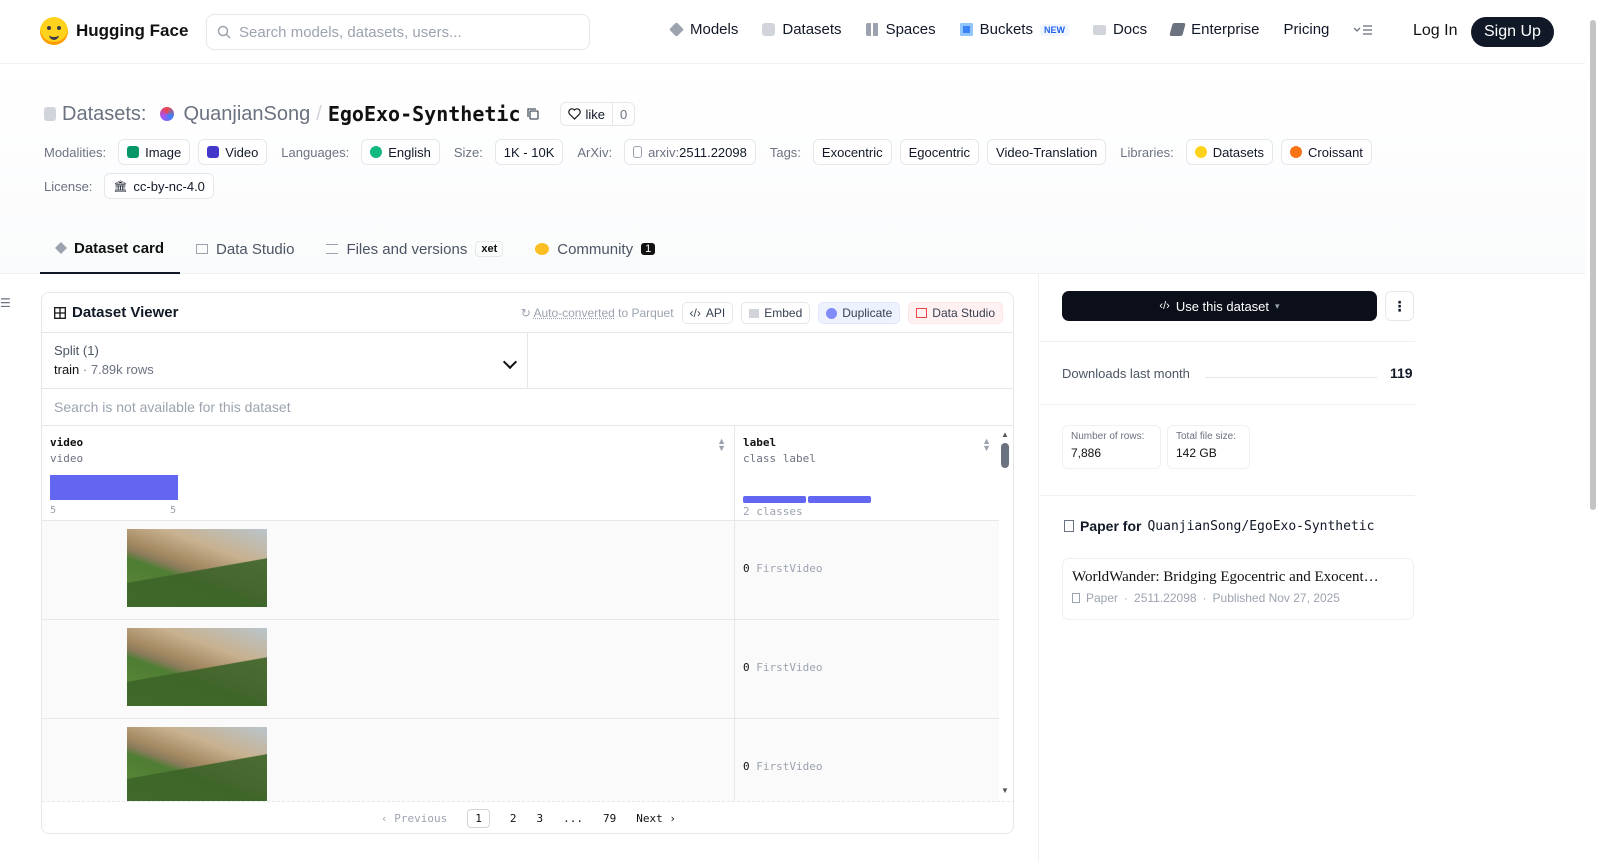 The width and height of the screenshot is (1600, 861). I want to click on like-button: like 0, so click(598, 114).